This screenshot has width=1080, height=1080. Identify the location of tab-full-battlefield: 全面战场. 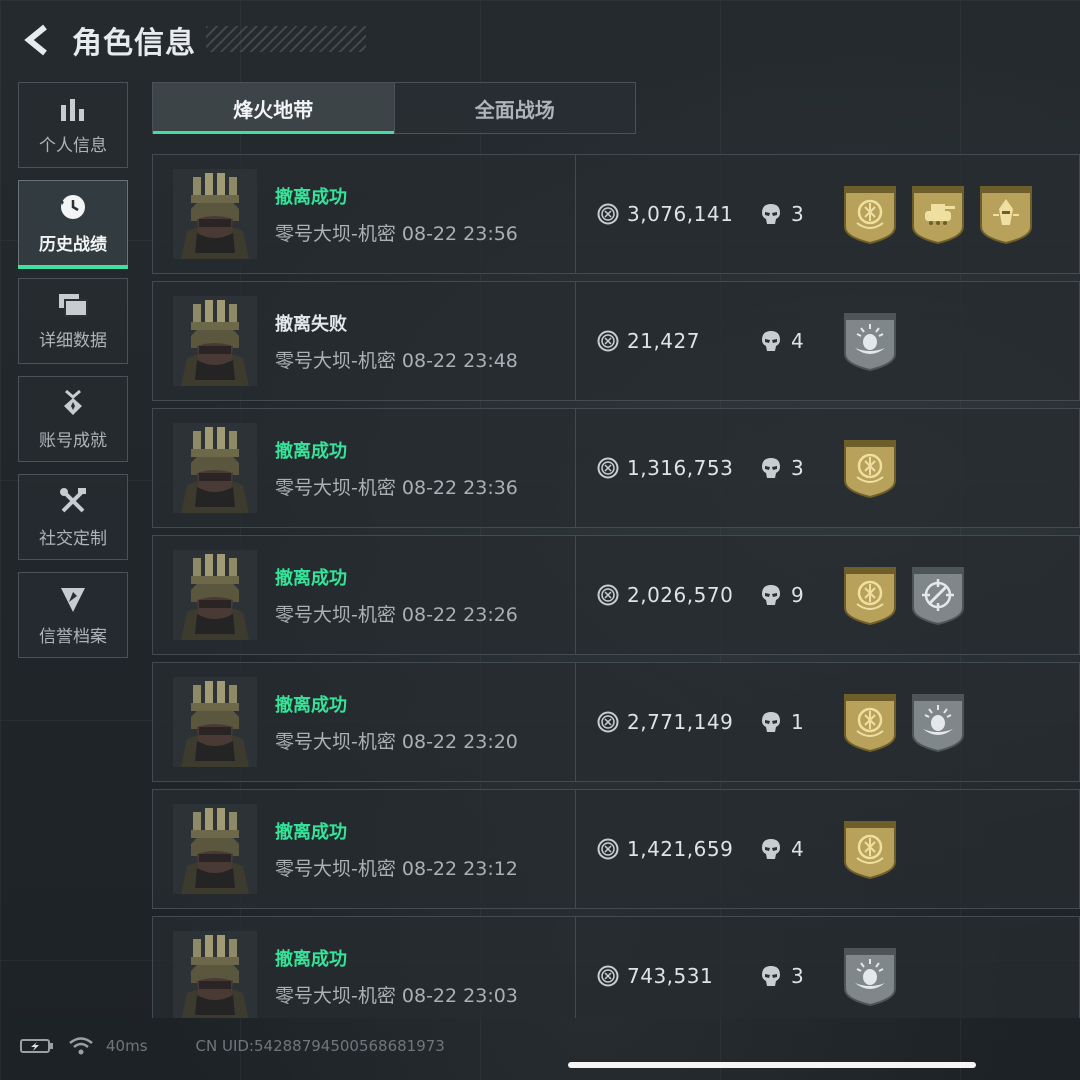
(514, 108).